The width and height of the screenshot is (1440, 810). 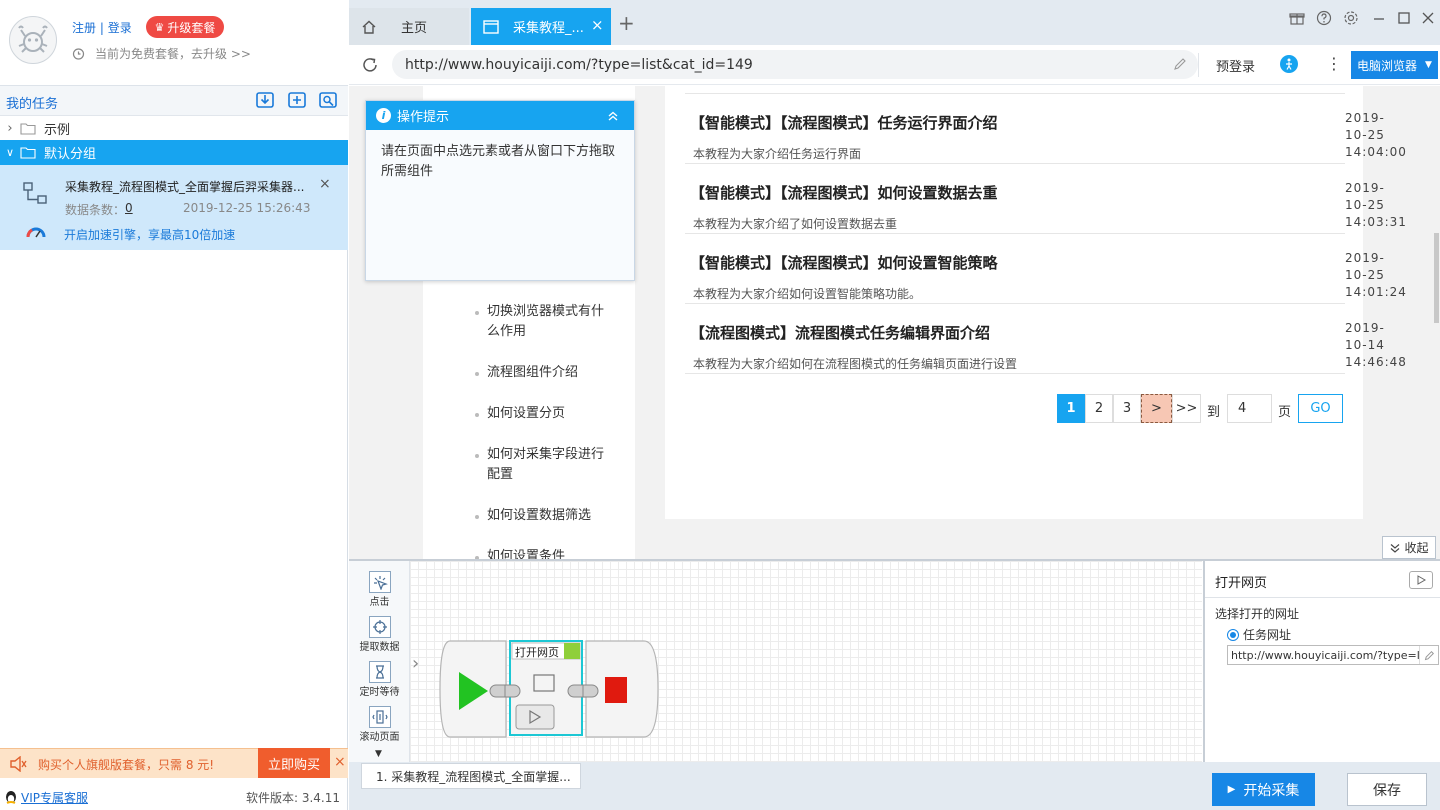 I want to click on go-button: GO, so click(x=1320, y=408).